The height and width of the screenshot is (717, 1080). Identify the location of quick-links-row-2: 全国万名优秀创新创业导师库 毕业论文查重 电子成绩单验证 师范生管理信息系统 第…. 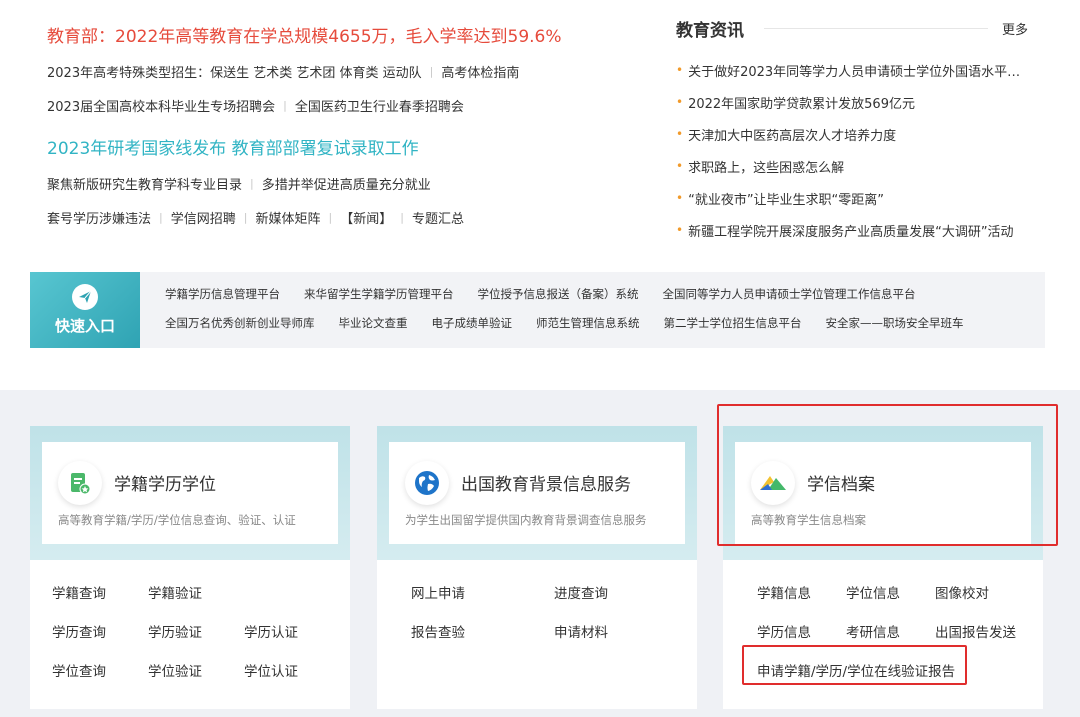
(576, 329).